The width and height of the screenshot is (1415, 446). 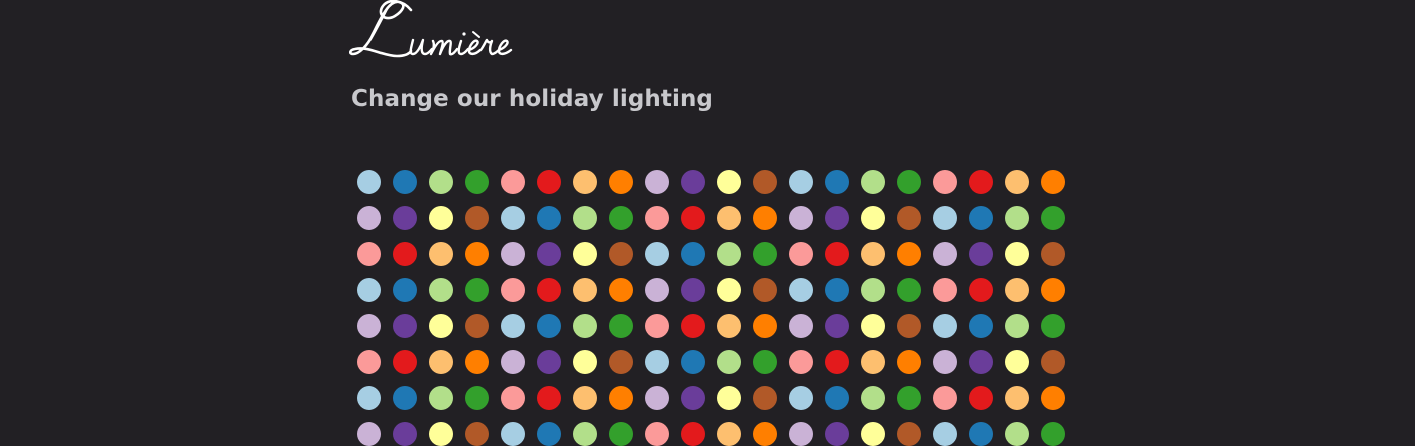 What do you see at coordinates (449, 37) in the screenshot?
I see `lumiere-logo` at bounding box center [449, 37].